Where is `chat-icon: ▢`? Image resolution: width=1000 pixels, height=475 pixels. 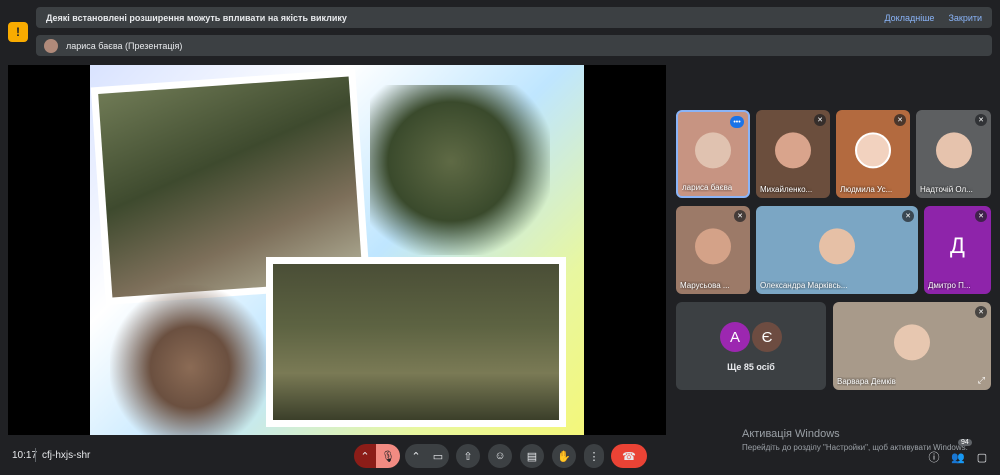 chat-icon: ▢ is located at coordinates (982, 457).